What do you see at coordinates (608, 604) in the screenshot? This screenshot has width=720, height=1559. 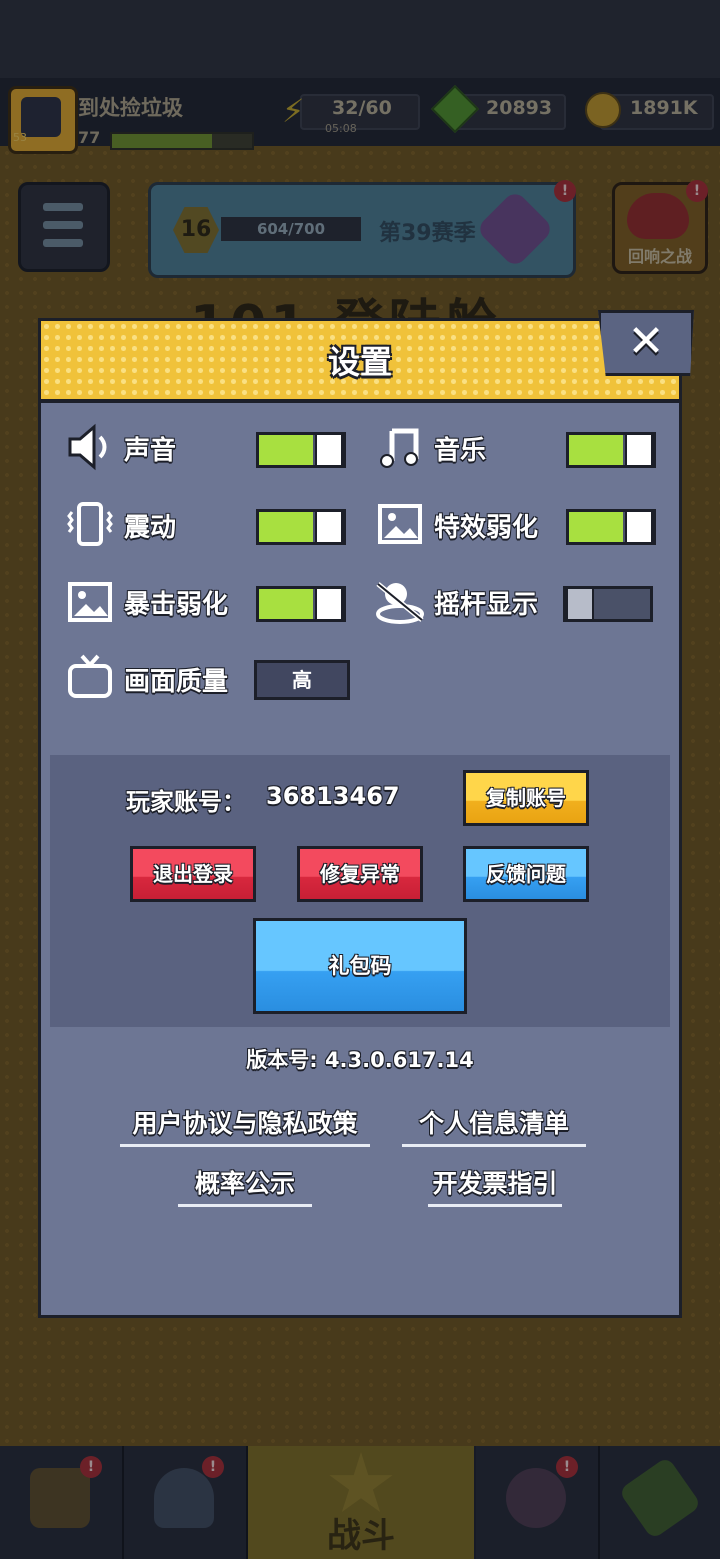 I see `joystick-toggle` at bounding box center [608, 604].